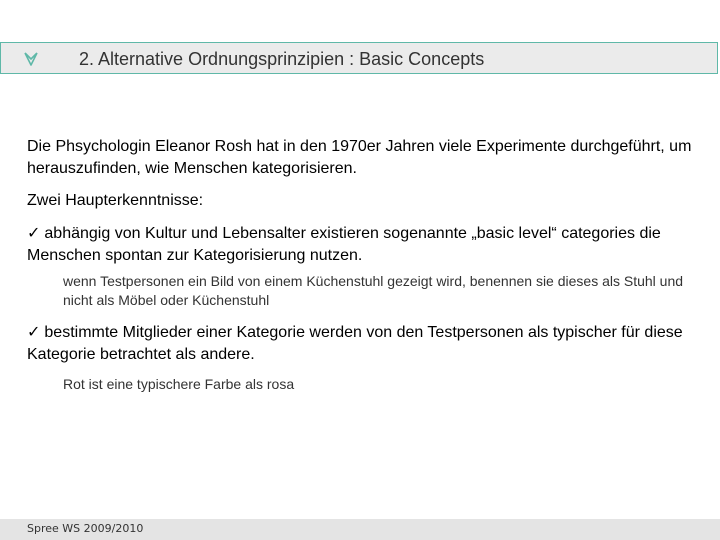 This screenshot has width=720, height=540. I want to click on findings-heading: Zwei Haupterkenntnisse:, so click(115, 200).